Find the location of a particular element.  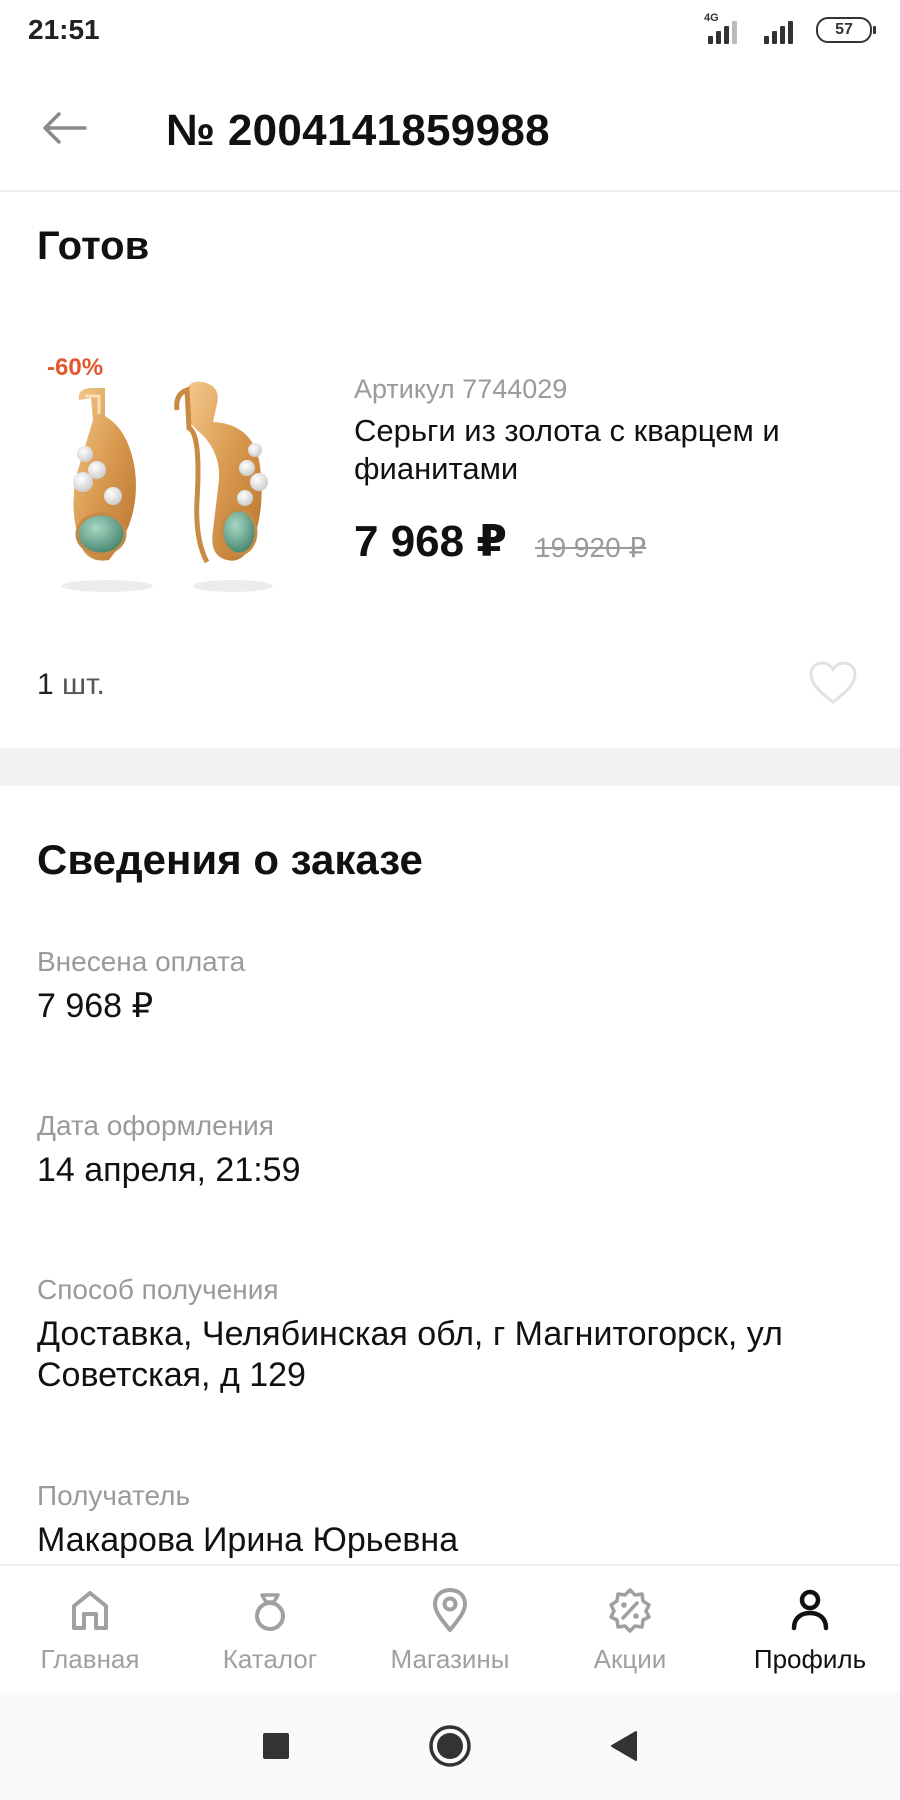

order-info-title: Сведения о заказе is located at coordinates (230, 859).